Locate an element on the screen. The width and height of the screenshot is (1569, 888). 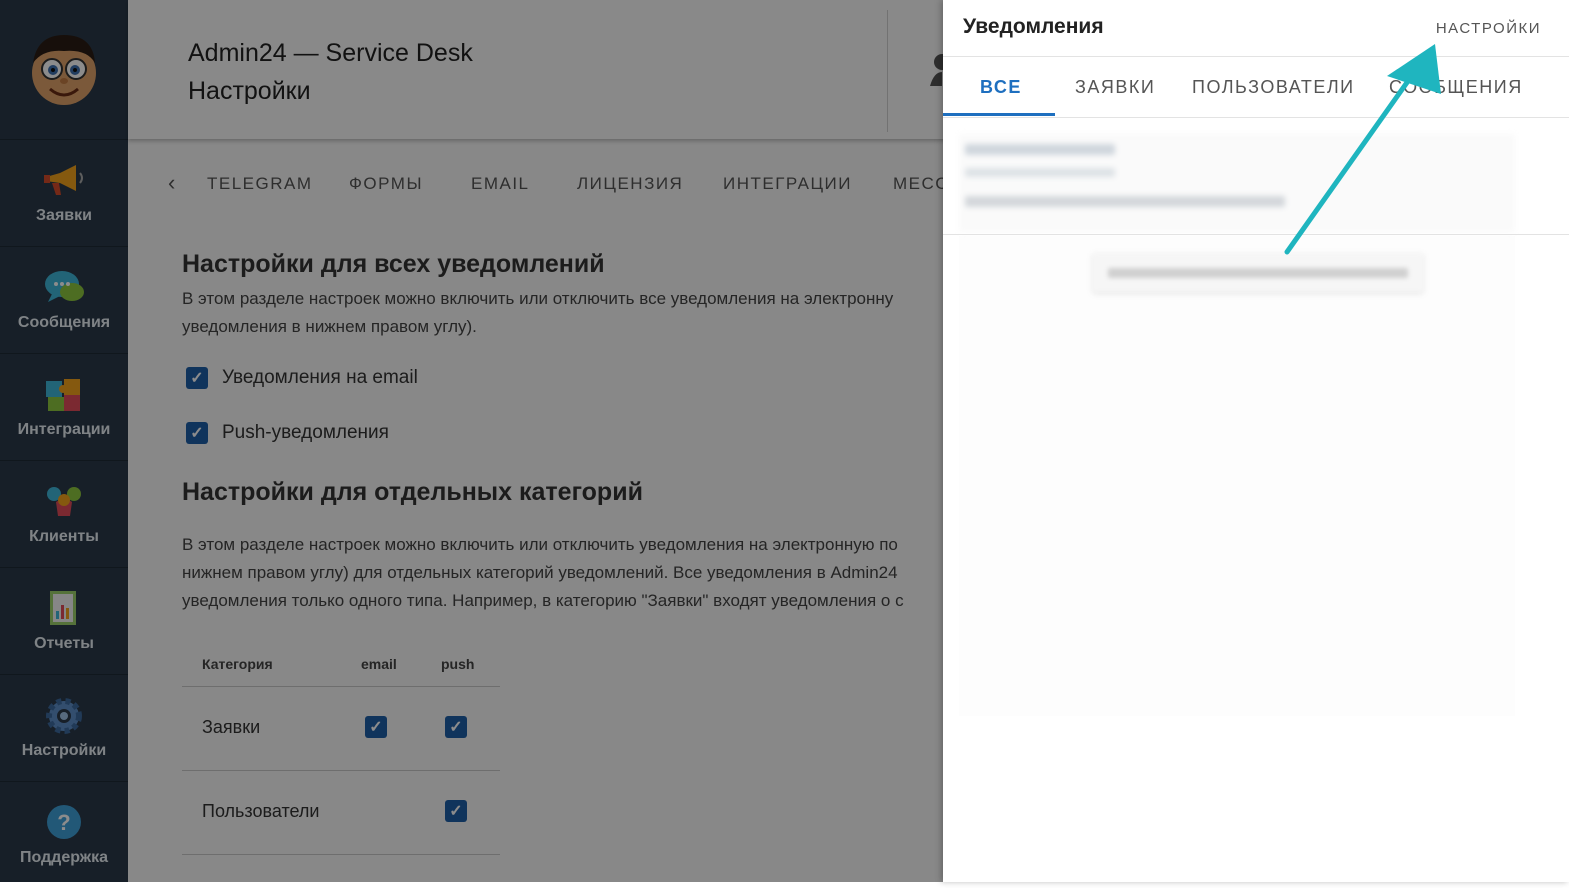
panel-title: Уведомления is located at coordinates (1033, 26).